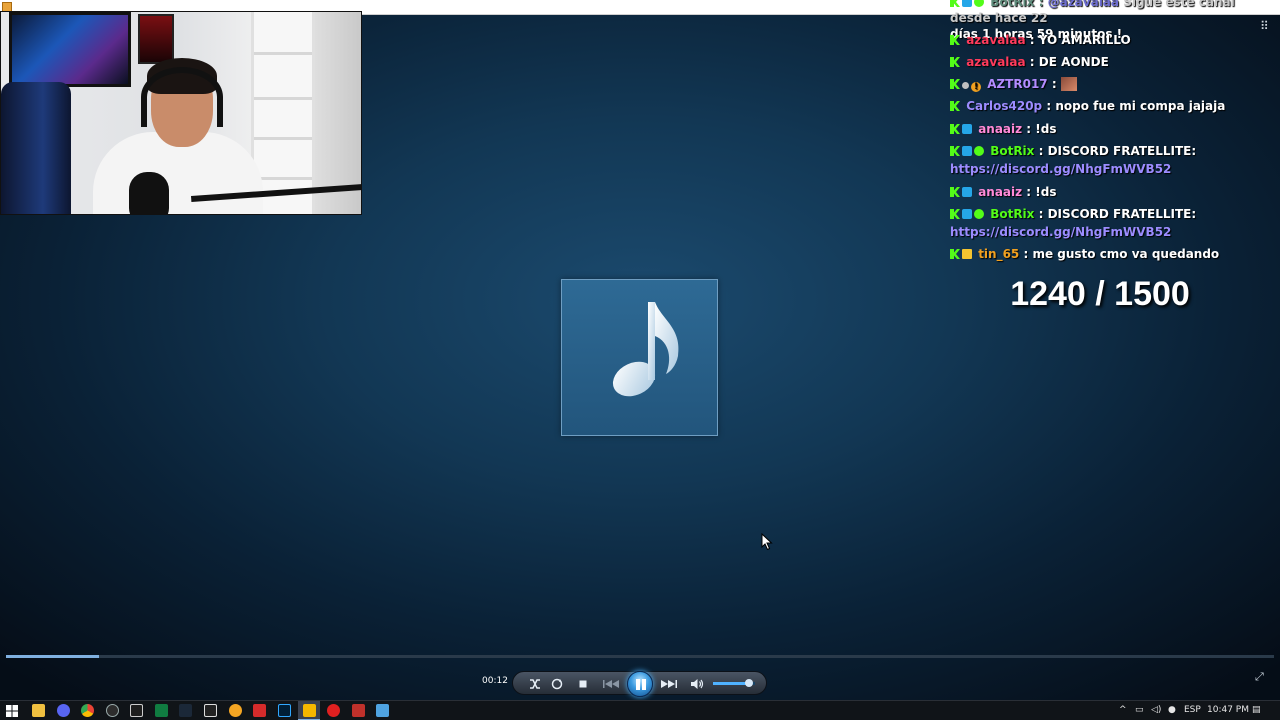 The image size is (1280, 720). Describe the element at coordinates (1123, 710) in the screenshot. I see `tray-chevron-icon: ^` at that location.